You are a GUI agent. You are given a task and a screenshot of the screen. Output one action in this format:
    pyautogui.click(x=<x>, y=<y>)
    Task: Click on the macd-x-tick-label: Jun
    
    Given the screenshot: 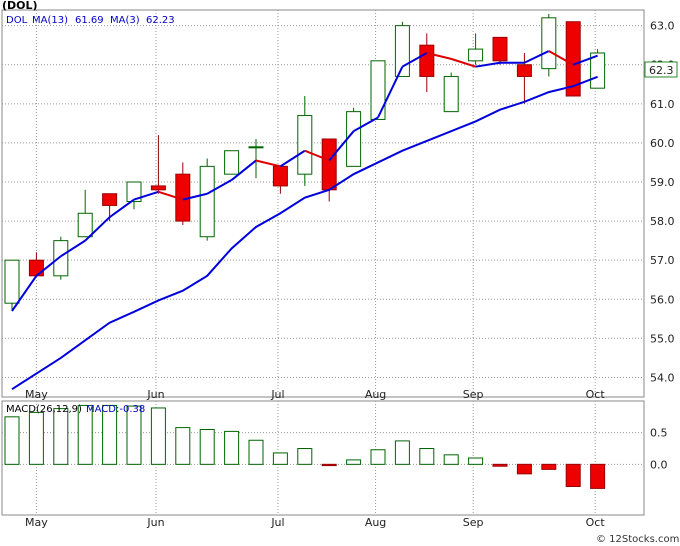 What is the action you would take?
    pyautogui.click(x=155, y=522)
    